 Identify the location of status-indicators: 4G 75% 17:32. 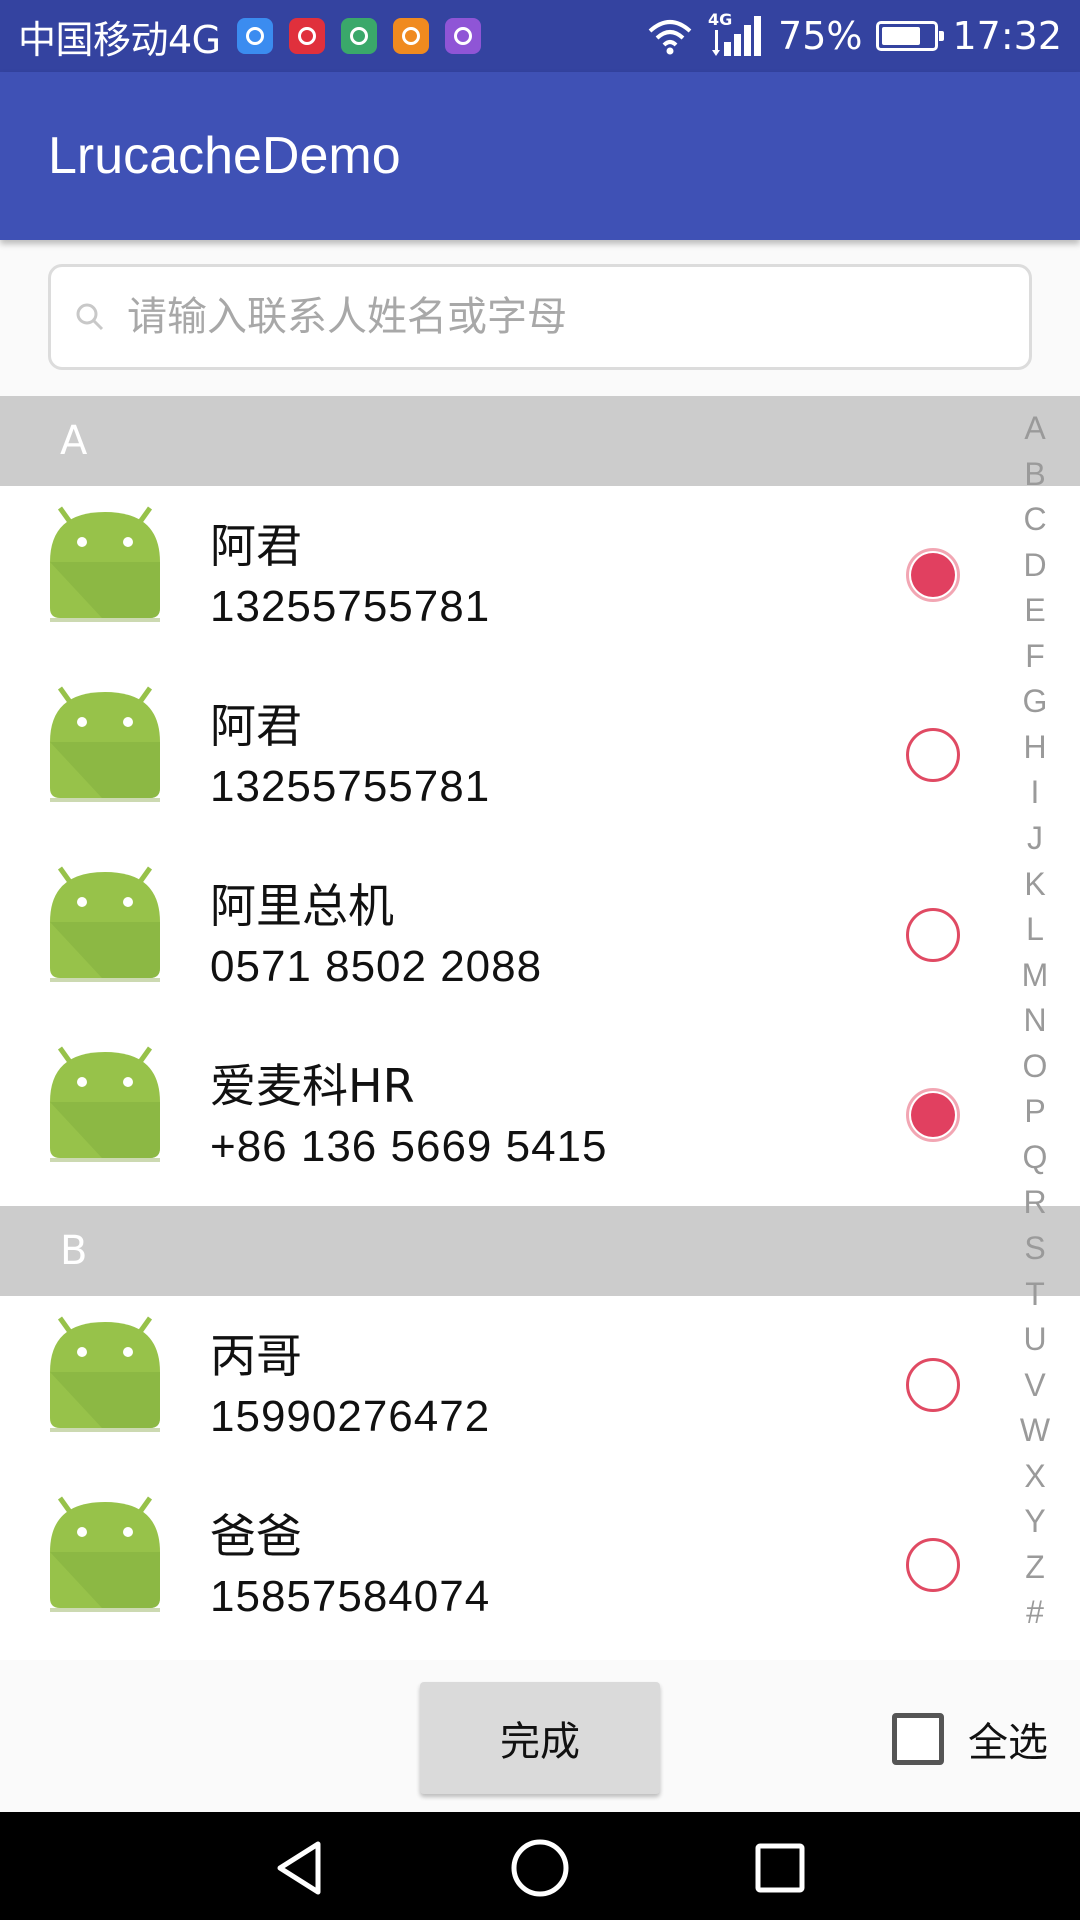
(854, 34).